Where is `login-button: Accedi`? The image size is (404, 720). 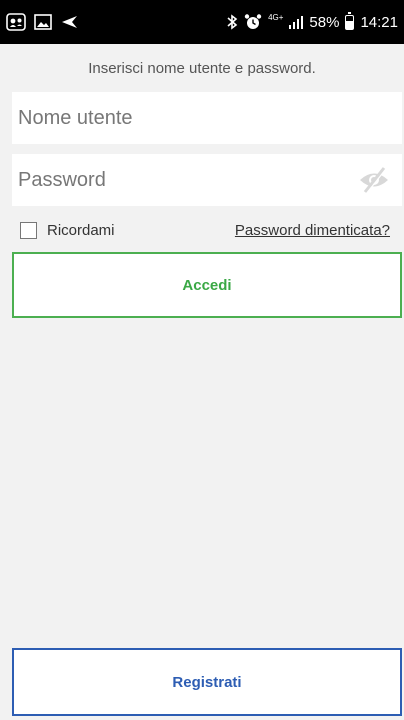
login-button: Accedi is located at coordinates (207, 285).